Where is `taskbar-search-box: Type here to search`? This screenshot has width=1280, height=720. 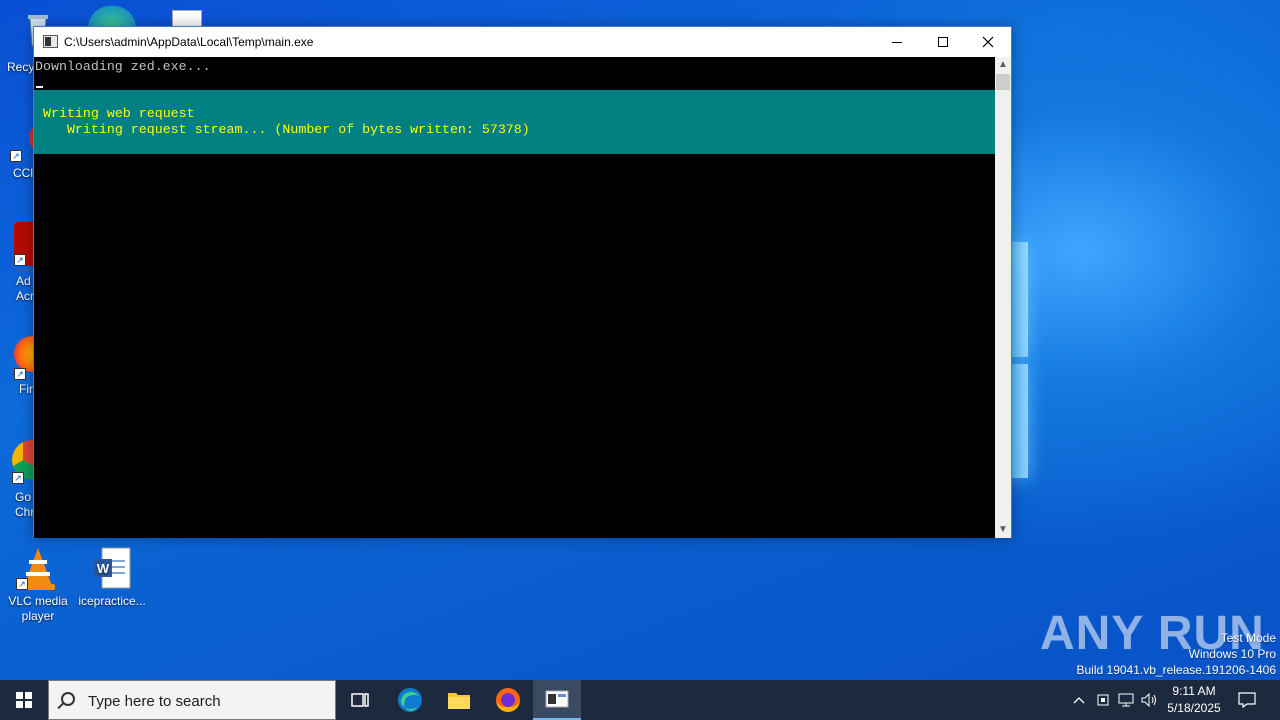 taskbar-search-box: Type here to search is located at coordinates (192, 700).